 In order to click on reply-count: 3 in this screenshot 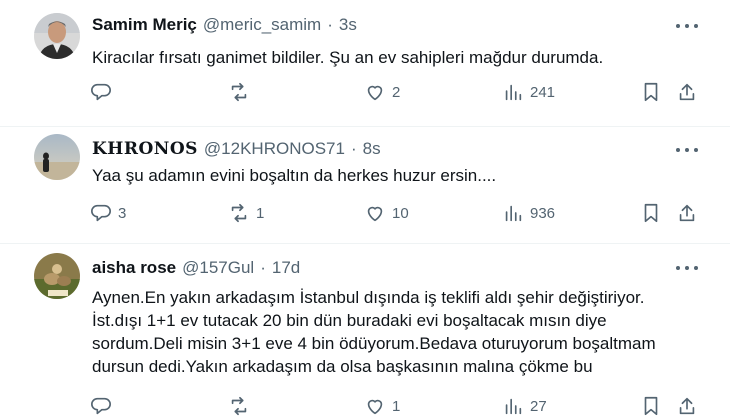, I will do `click(122, 213)`.